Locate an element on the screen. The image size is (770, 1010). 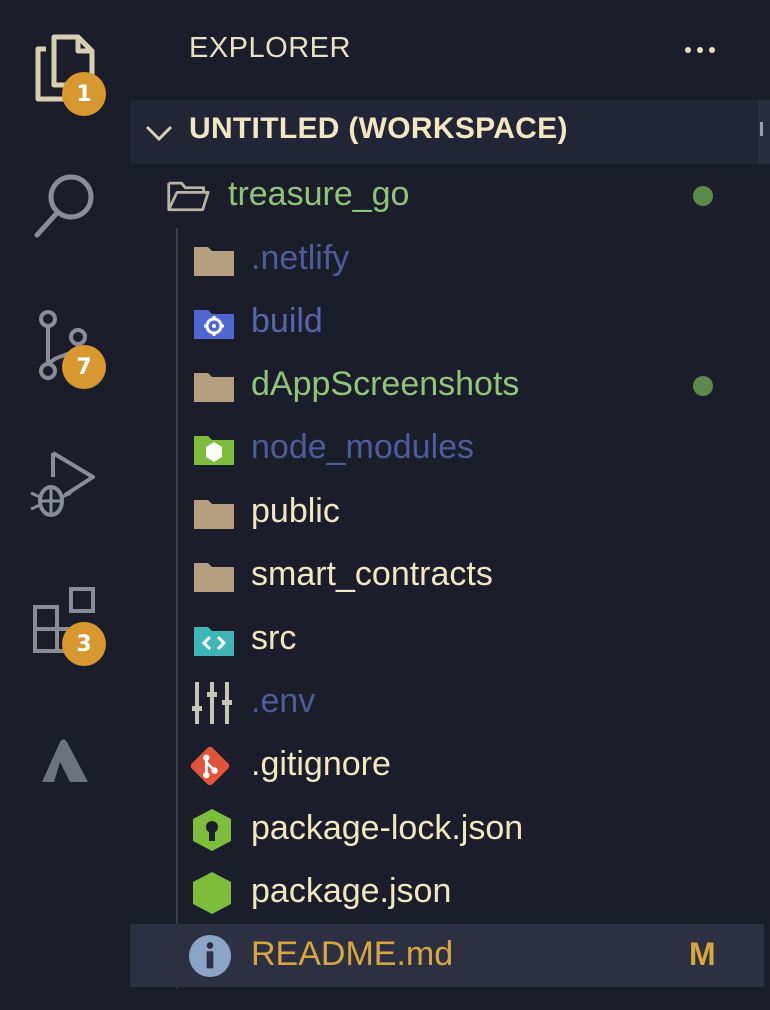
tree-item-label: build is located at coordinates (287, 321).